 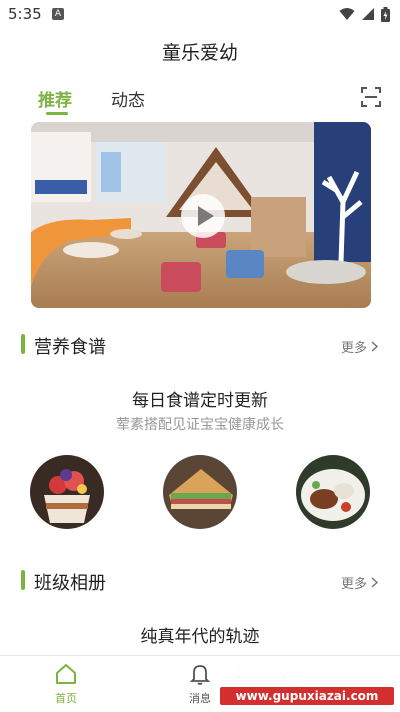 I want to click on rice-dish-image, so click(x=333, y=492).